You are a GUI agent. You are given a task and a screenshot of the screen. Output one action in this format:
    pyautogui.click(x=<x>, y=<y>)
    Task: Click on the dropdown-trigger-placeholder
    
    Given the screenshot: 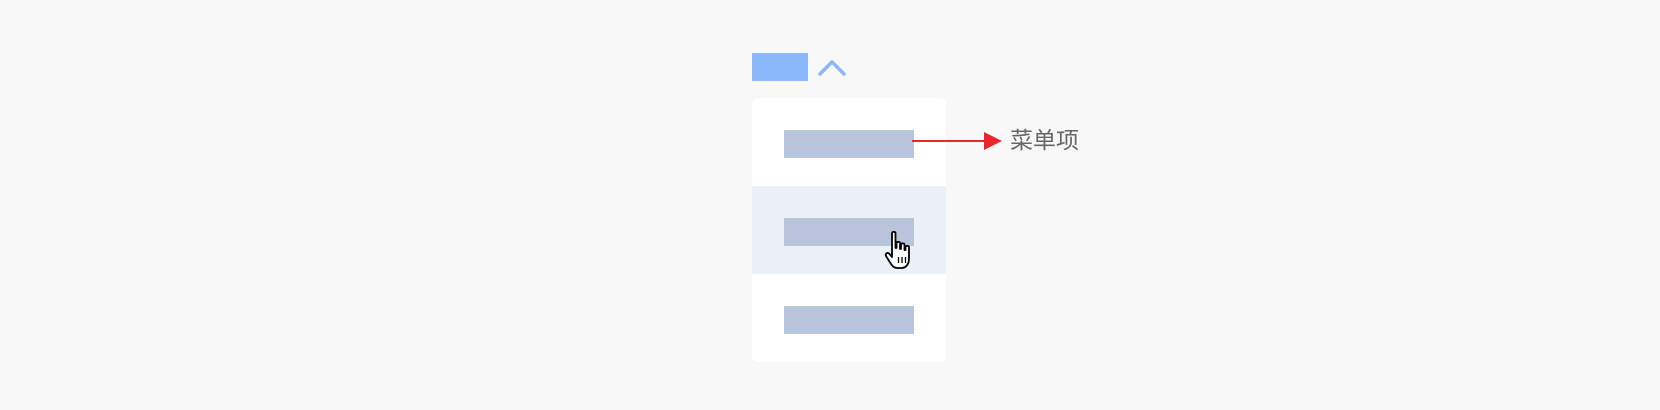 What is the action you would take?
    pyautogui.click(x=780, y=67)
    